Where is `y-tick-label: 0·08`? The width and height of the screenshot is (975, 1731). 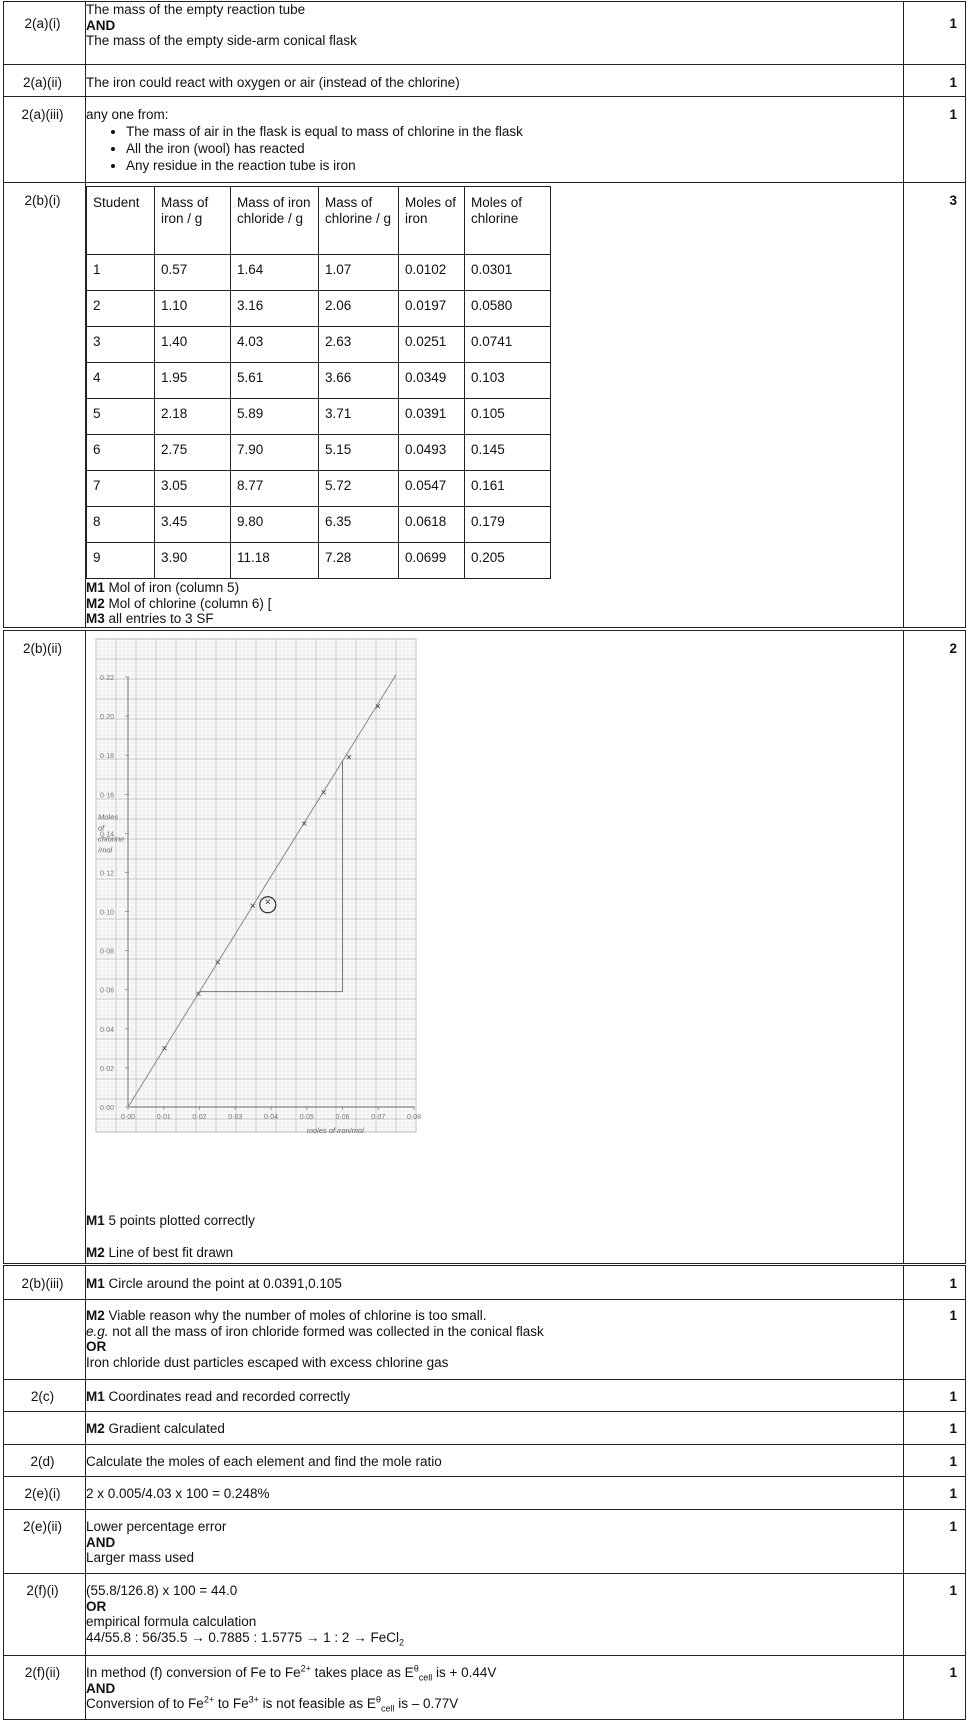 y-tick-label: 0·08 is located at coordinates (107, 952).